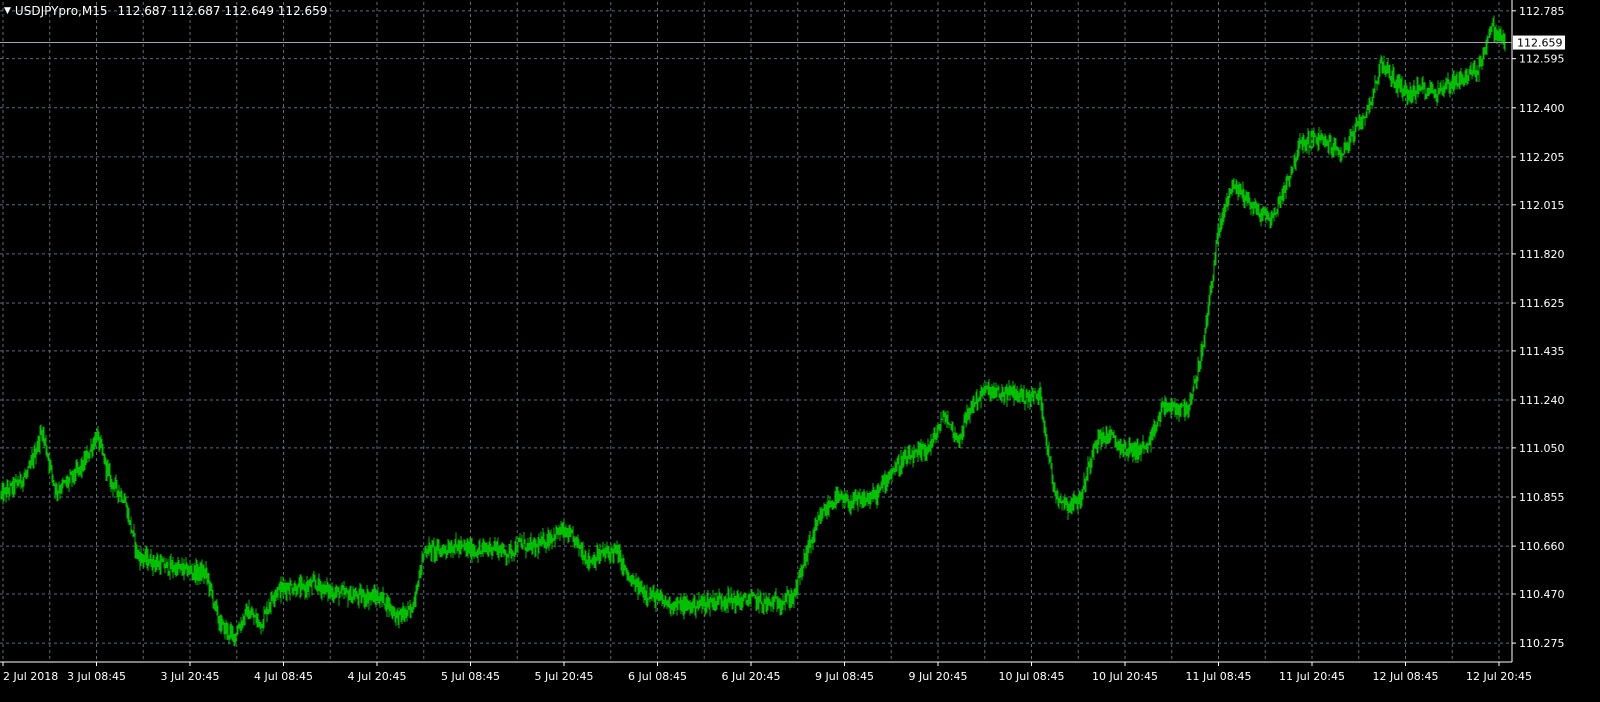 The width and height of the screenshot is (1600, 702). What do you see at coordinates (1499, 676) in the screenshot?
I see `x-tick-label: 12 Jul 20:45` at bounding box center [1499, 676].